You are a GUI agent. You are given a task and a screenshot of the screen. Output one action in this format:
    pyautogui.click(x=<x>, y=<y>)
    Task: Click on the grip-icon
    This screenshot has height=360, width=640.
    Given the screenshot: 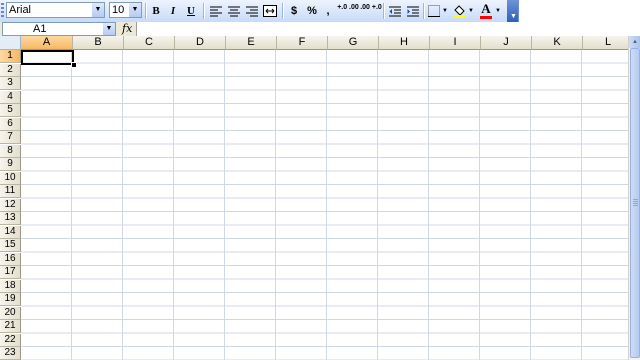 What is the action you would take?
    pyautogui.click(x=635, y=203)
    